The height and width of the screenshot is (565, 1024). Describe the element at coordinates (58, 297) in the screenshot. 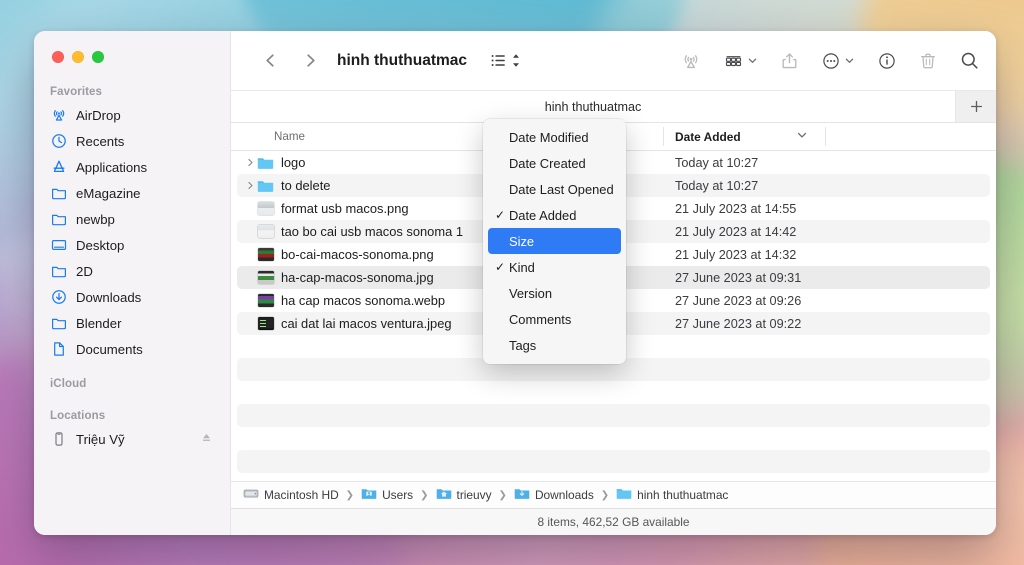

I see `downloads-icon` at that location.